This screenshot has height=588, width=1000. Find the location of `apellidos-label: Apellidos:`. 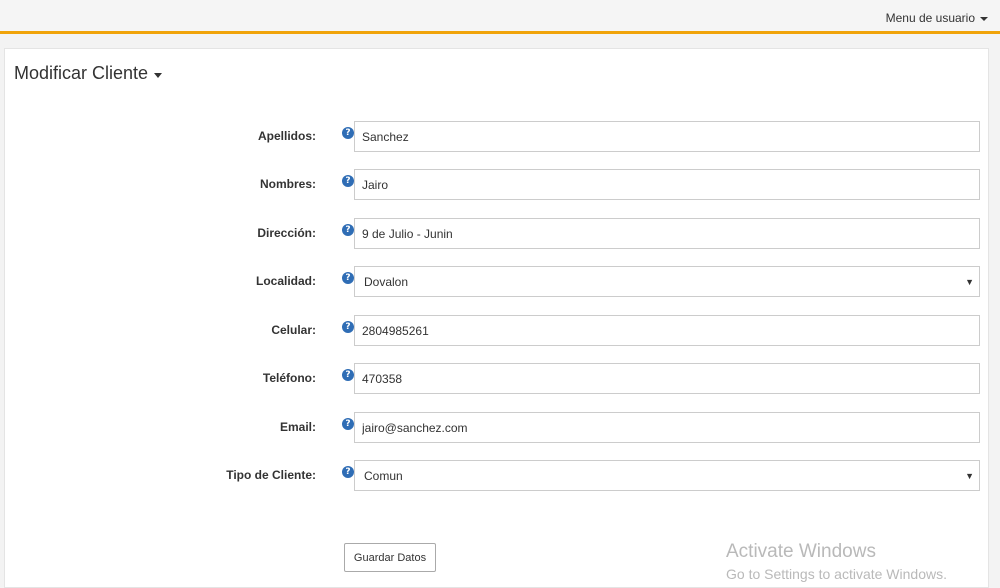

apellidos-label: Apellidos: is located at coordinates (286, 136).